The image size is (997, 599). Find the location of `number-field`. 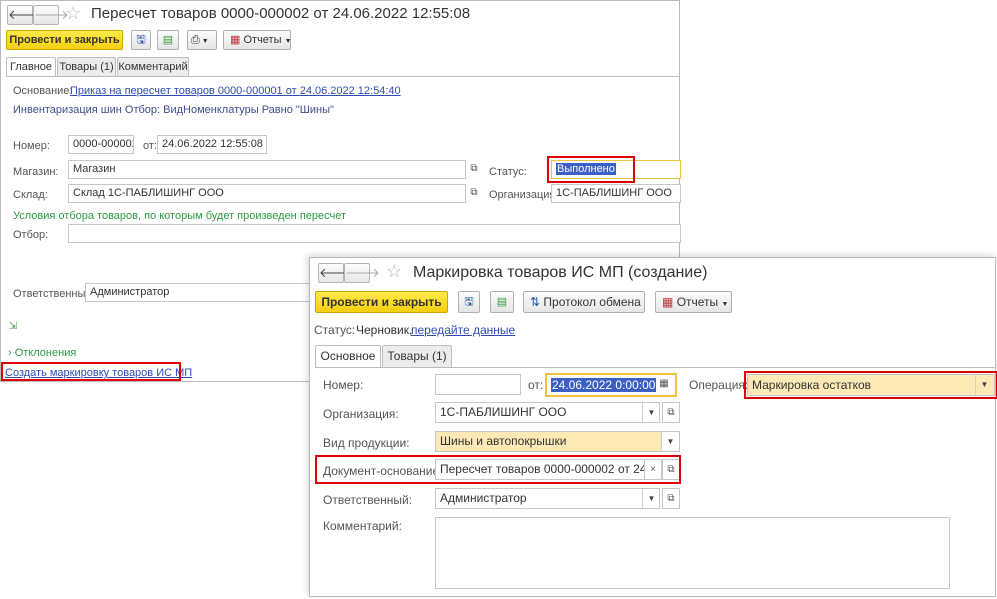

number-field is located at coordinates (478, 384).